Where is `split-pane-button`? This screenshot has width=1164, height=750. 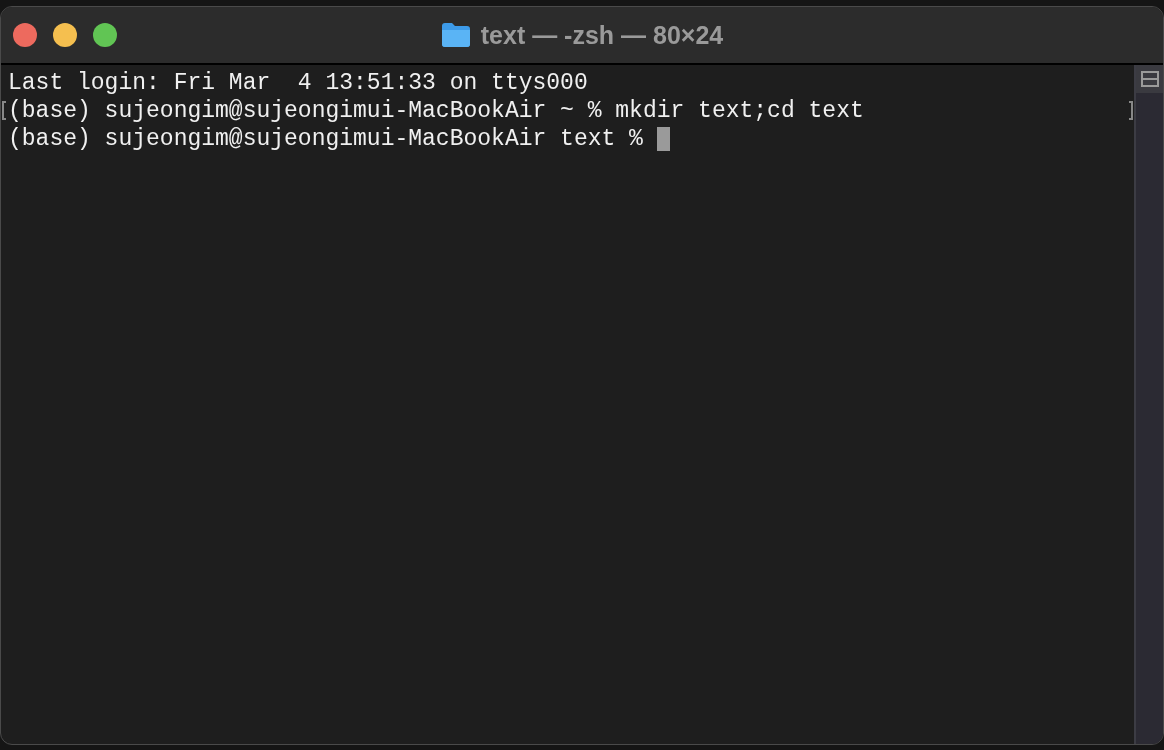
split-pane-button is located at coordinates (1149, 79).